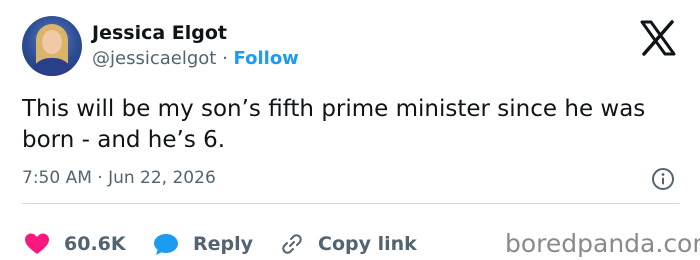 The height and width of the screenshot is (260, 700). I want to click on author-handle-row: @jessicaelgot · Follow, so click(195, 59).